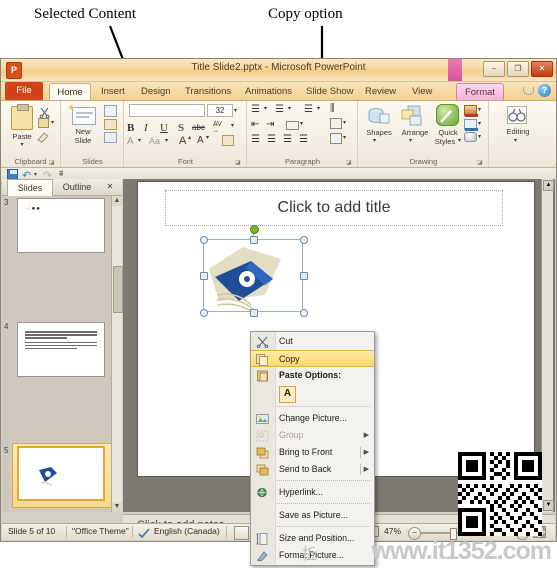 The image size is (557, 568). I want to click on line-spacing-icon: ☰, so click(308, 109).